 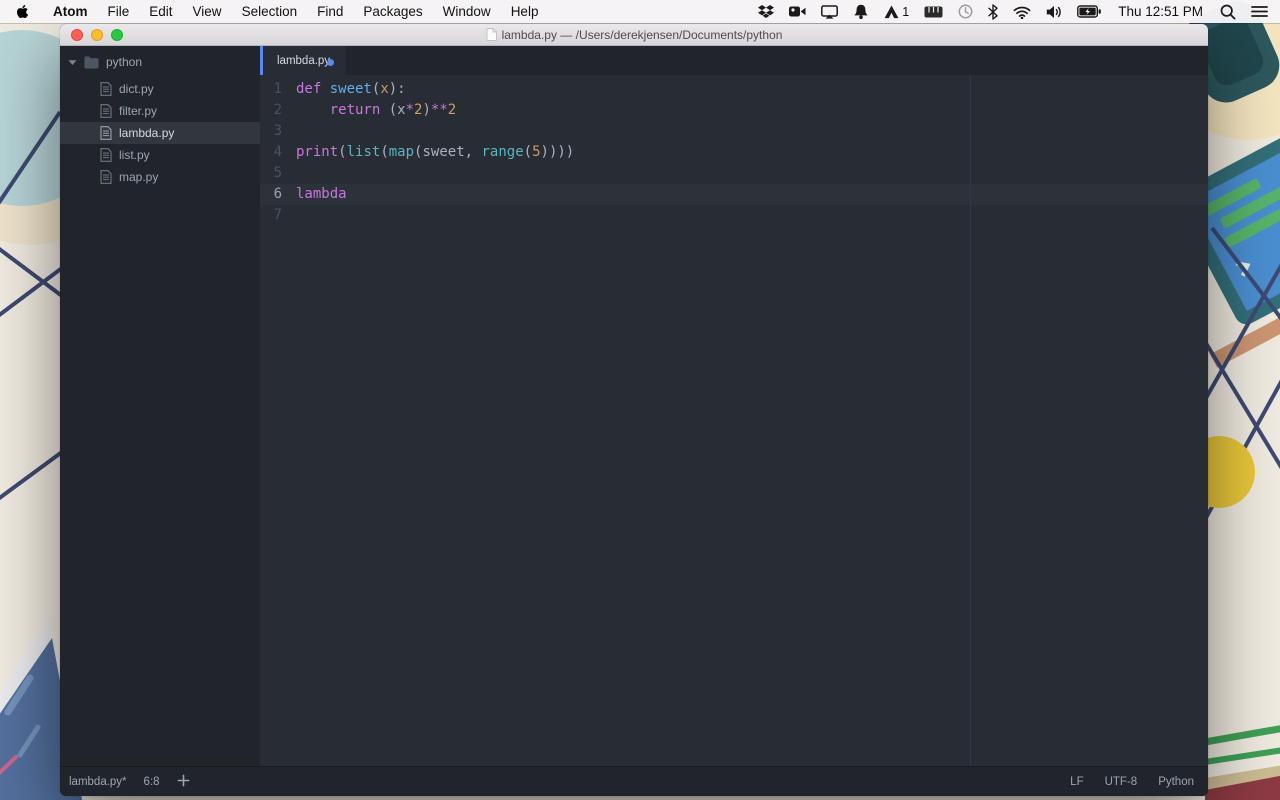 What do you see at coordinates (525, 11) in the screenshot?
I see `menu-help: Help` at bounding box center [525, 11].